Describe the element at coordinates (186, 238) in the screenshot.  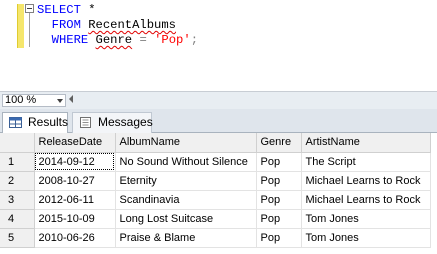
I see `cell-albumname: Praise & Blame` at that location.